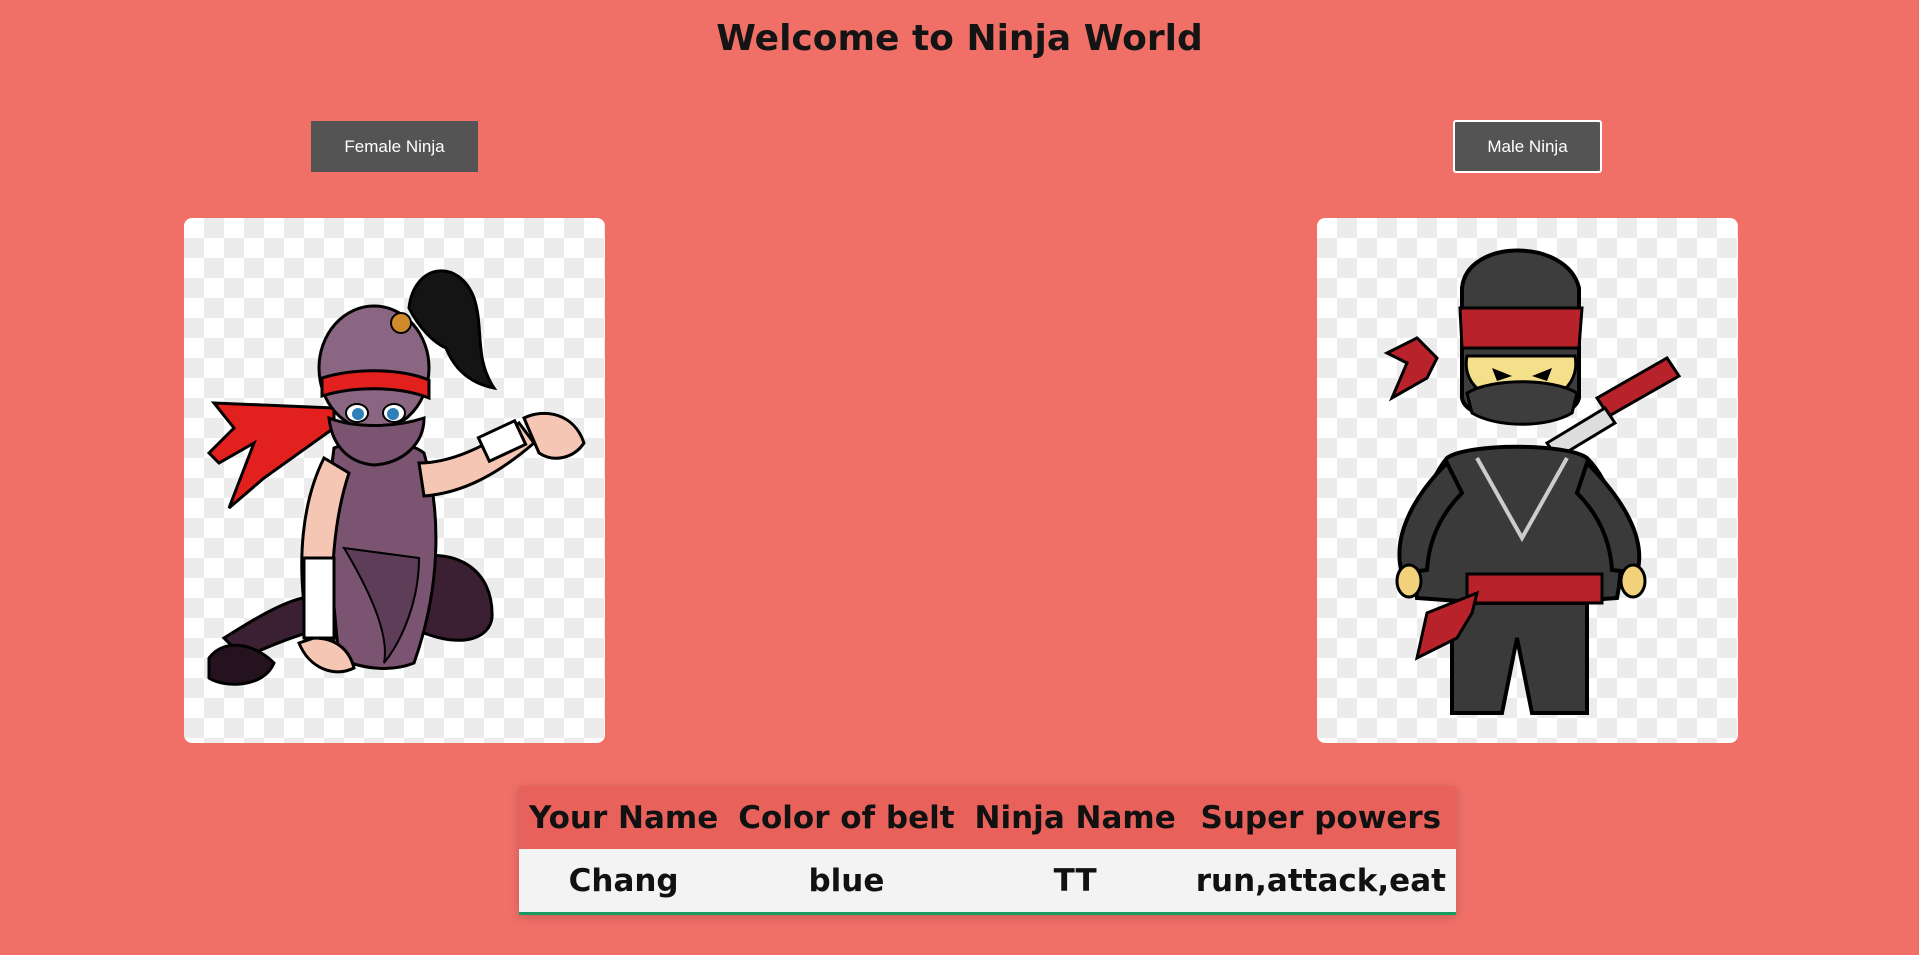 The height and width of the screenshot is (955, 1919). Describe the element at coordinates (846, 882) in the screenshot. I see `table-cell: blue` at that location.